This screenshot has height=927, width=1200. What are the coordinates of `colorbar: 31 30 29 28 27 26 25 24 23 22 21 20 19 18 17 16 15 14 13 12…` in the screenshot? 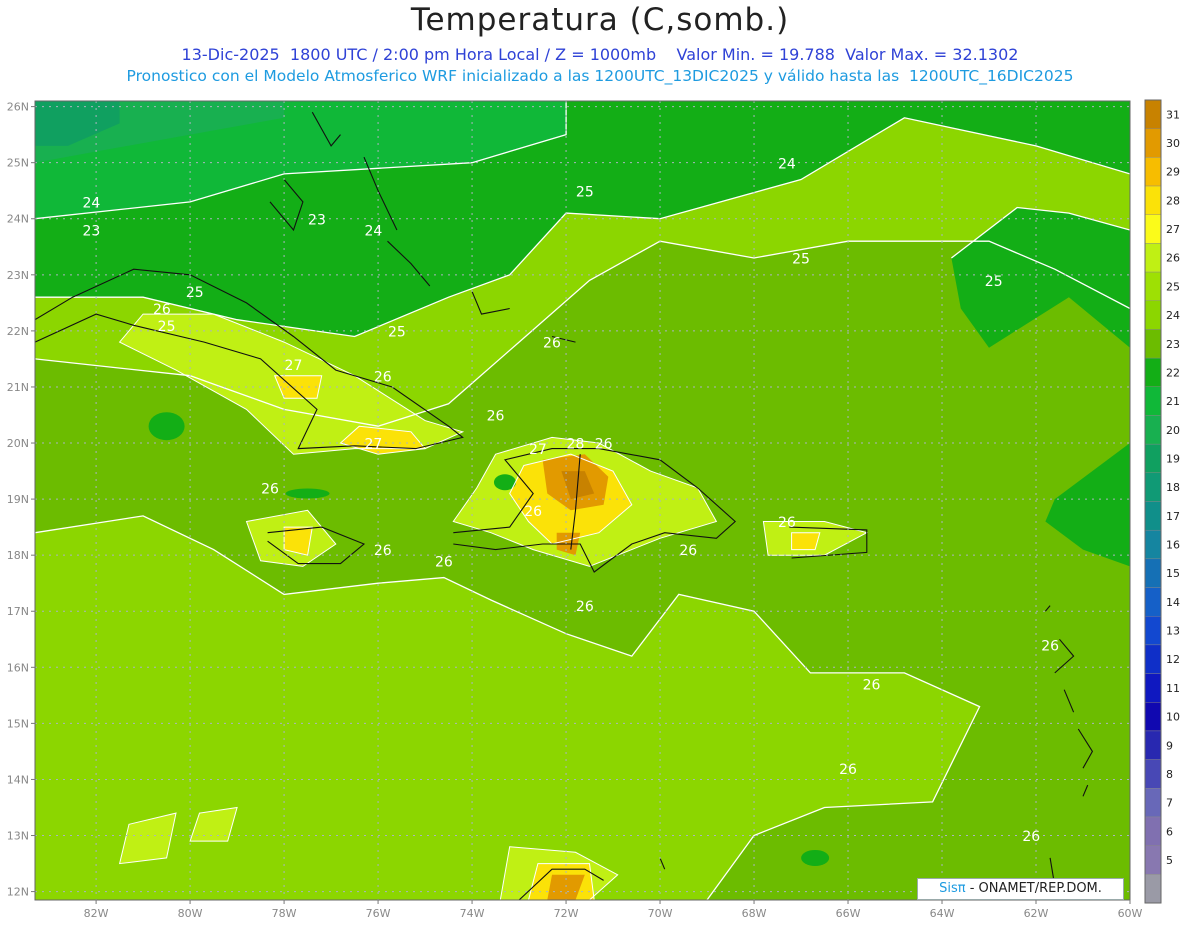 It's located at (1162, 501).